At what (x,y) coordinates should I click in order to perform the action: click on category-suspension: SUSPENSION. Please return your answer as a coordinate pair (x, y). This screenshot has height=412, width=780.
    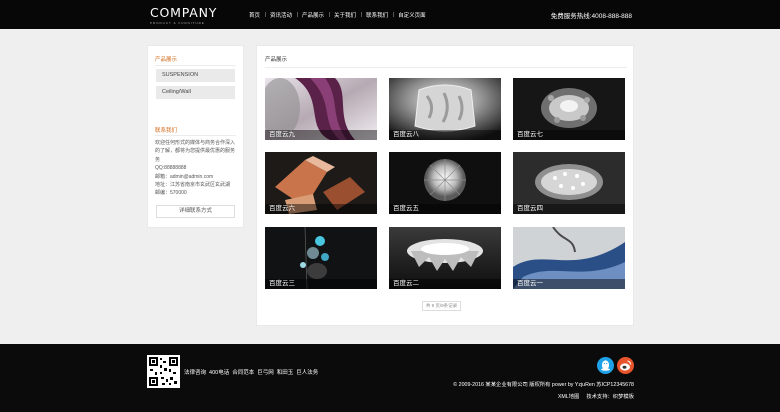
    Looking at the image, I should click on (195, 75).